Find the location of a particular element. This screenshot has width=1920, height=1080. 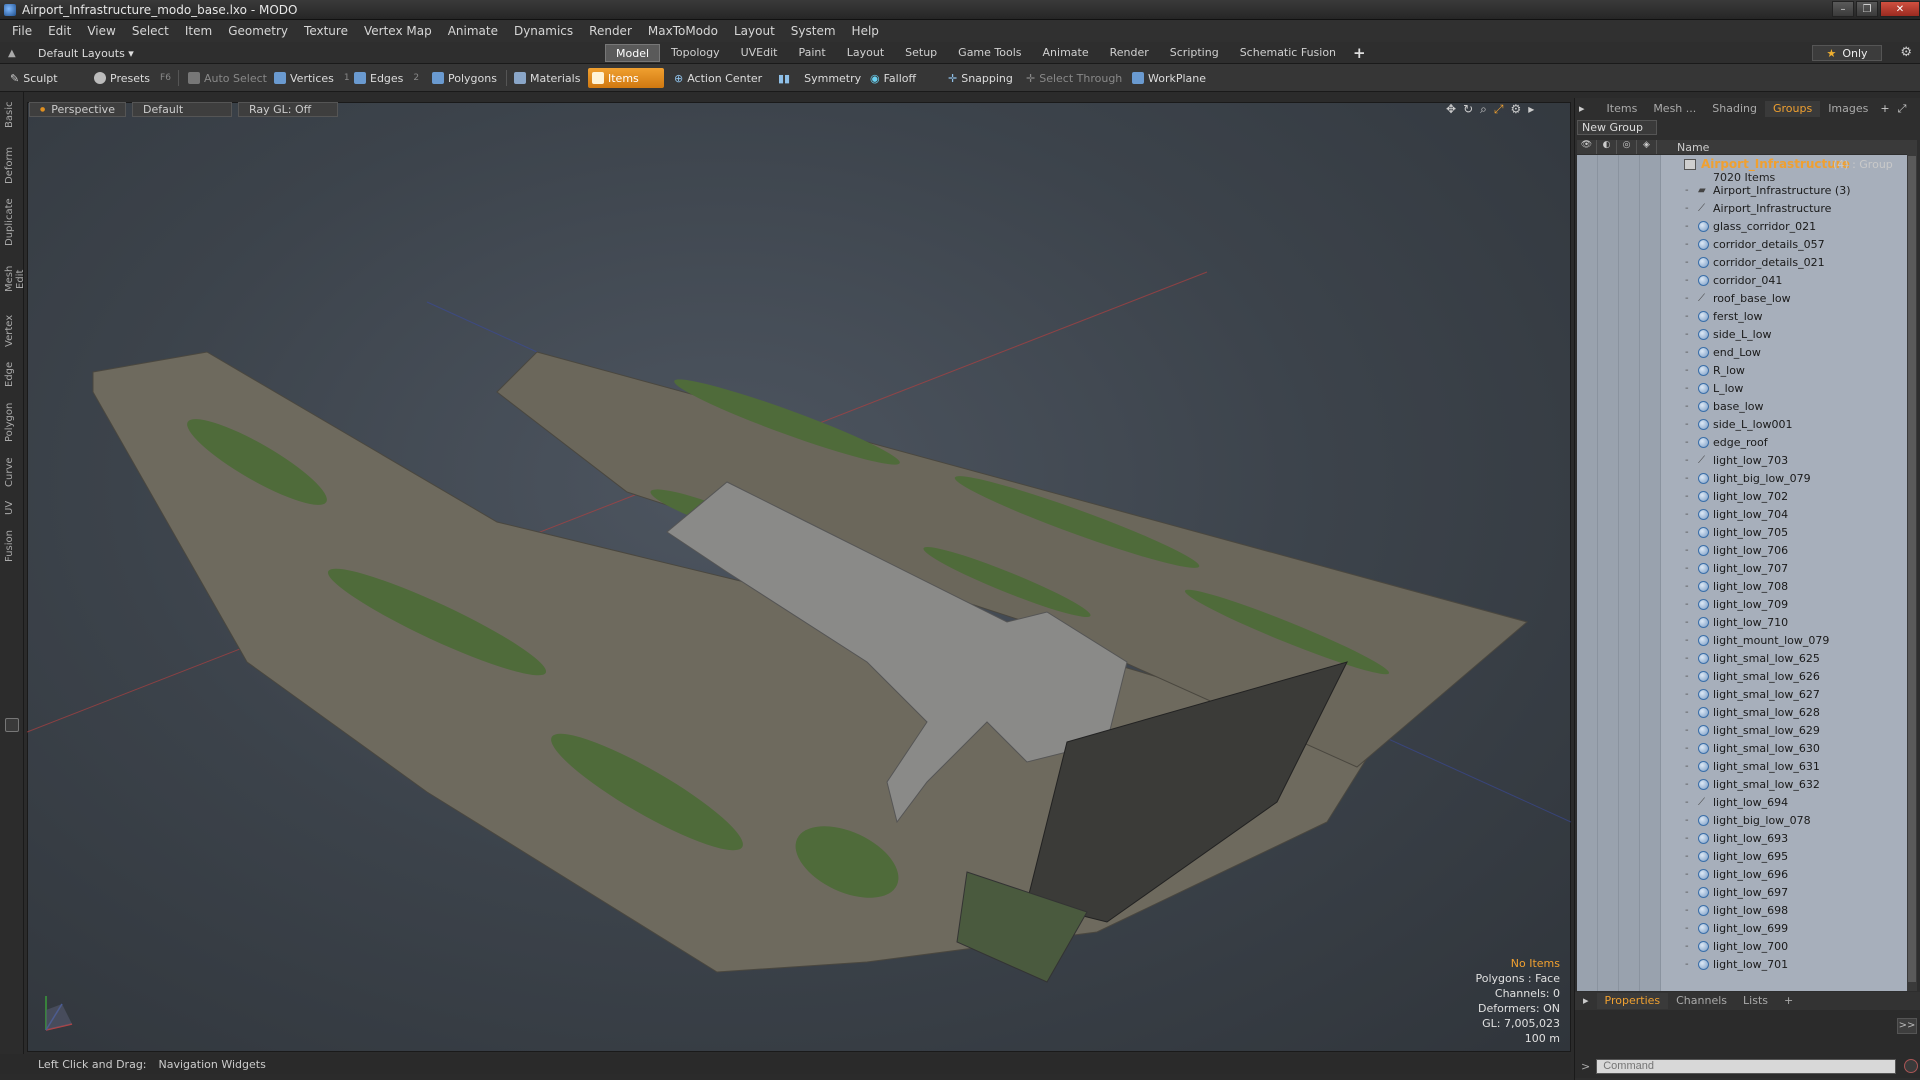

tab-items: Items is located at coordinates (1622, 109).